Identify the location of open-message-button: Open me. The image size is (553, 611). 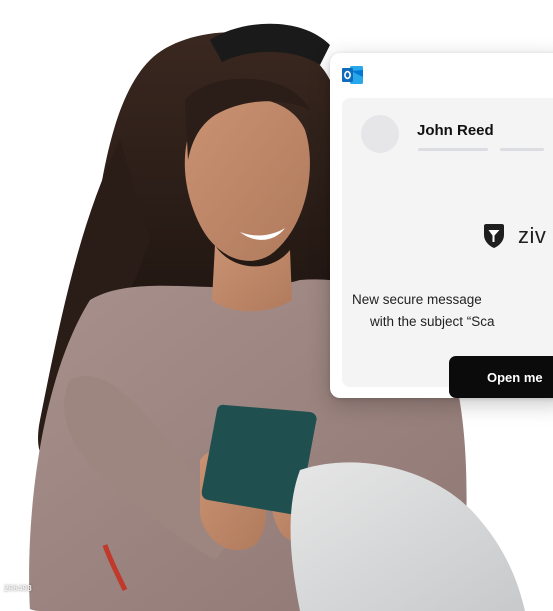
(501, 377).